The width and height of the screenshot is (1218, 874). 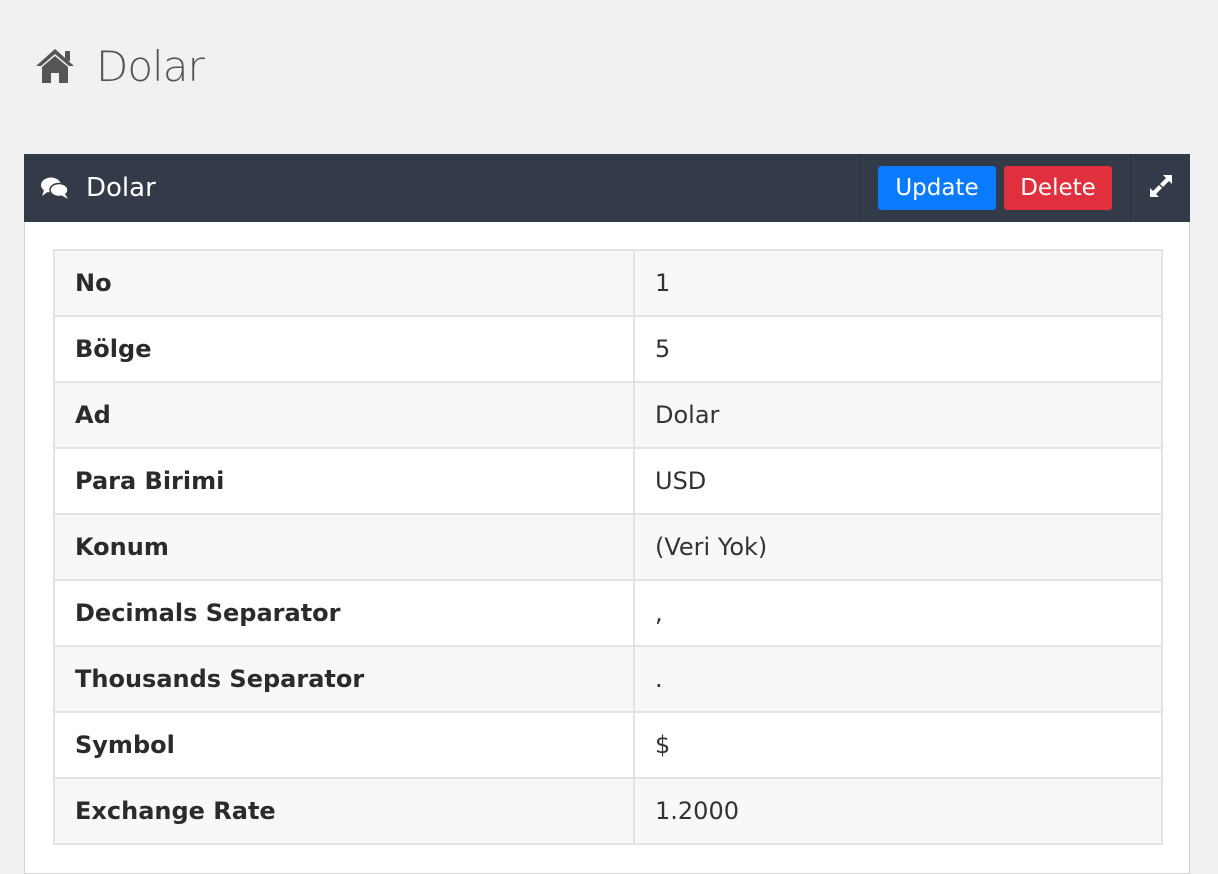 What do you see at coordinates (121, 188) in the screenshot?
I see `widget-title: Dolar` at bounding box center [121, 188].